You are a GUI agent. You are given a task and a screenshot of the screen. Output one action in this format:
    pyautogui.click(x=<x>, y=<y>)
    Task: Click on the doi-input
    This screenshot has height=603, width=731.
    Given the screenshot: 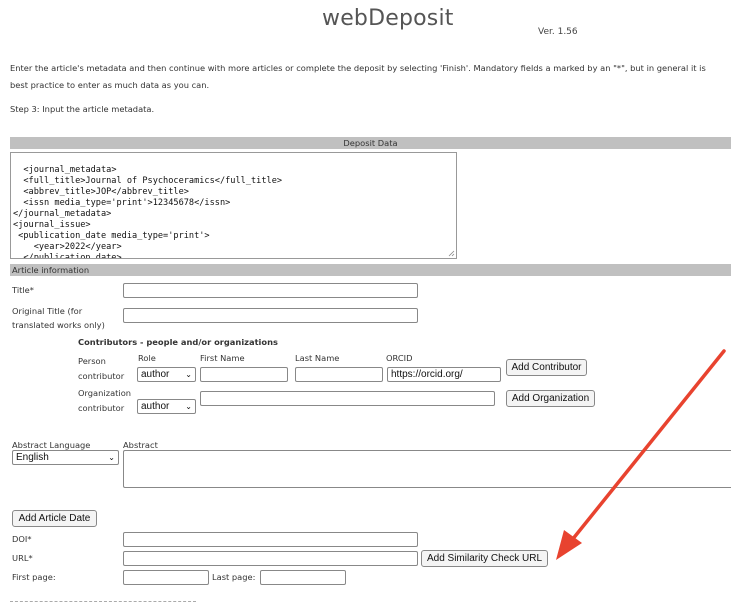 What is the action you would take?
    pyautogui.click(x=270, y=539)
    